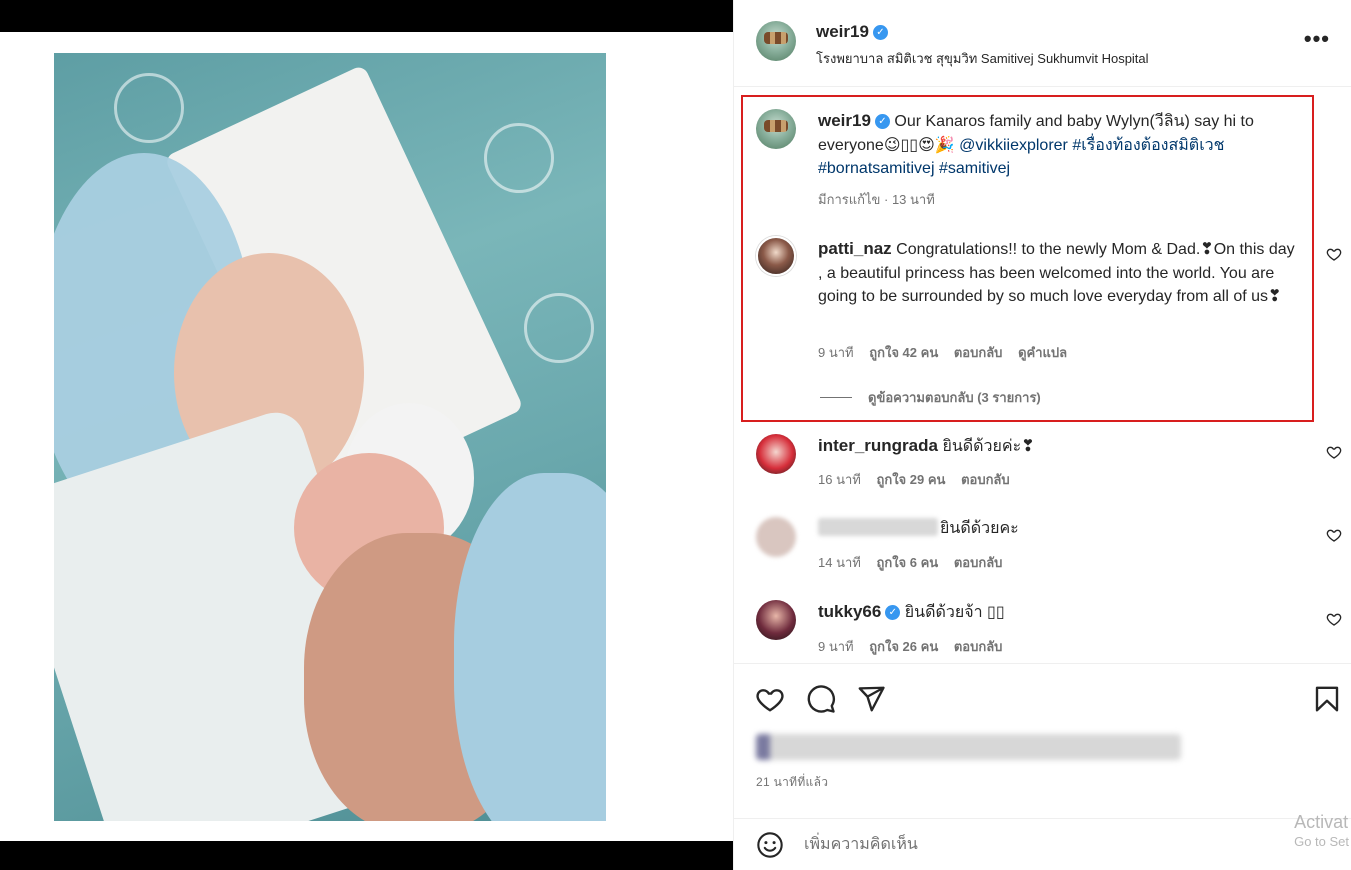  Describe the element at coordinates (871, 699) in the screenshot. I see `share-icon` at that location.